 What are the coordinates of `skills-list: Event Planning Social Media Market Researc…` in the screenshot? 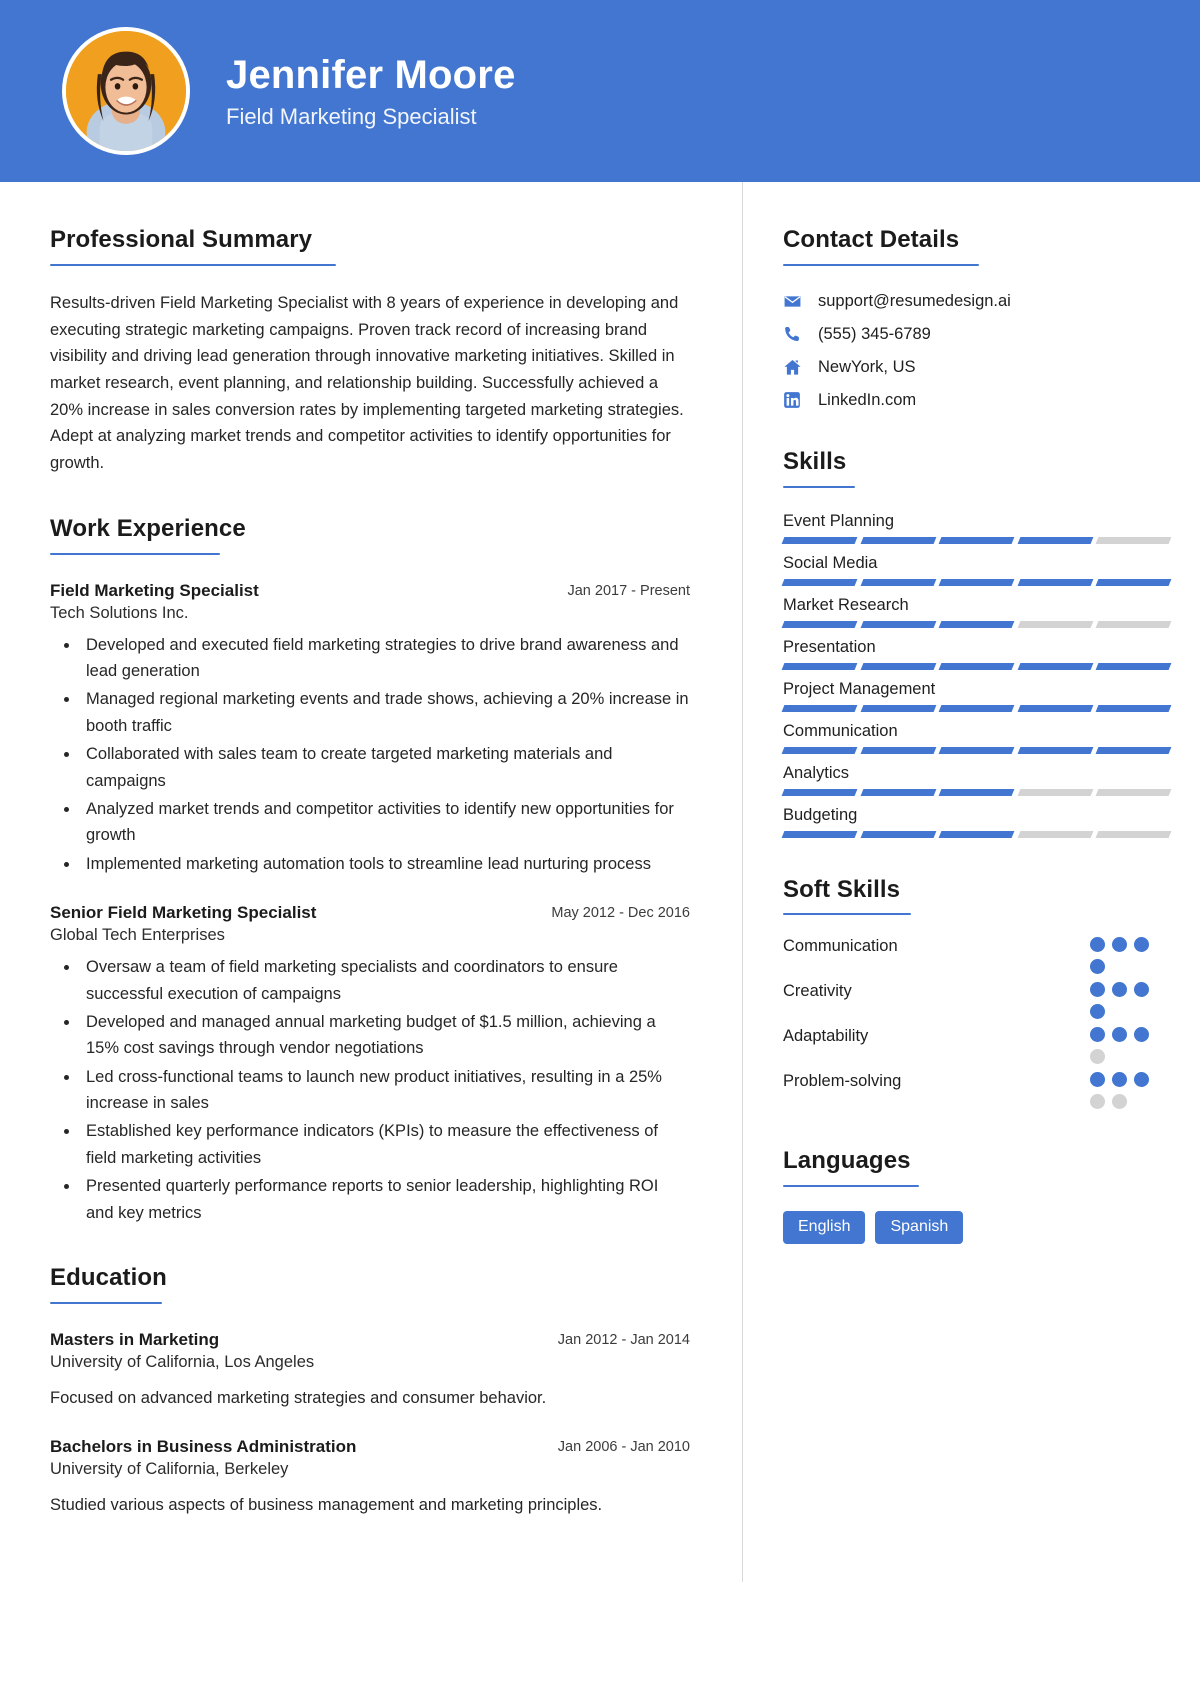 It's located at (976, 674).